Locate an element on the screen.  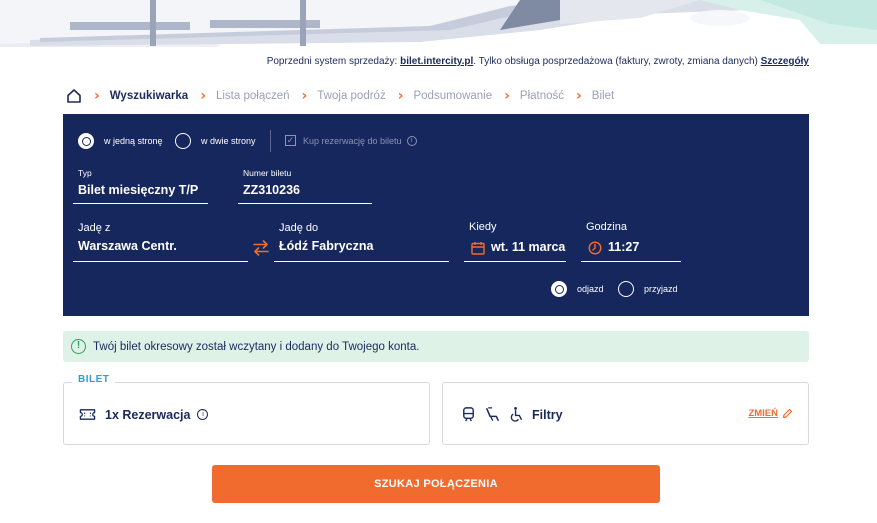
filters-card: Filtry ZMIEŃ is located at coordinates (625, 413).